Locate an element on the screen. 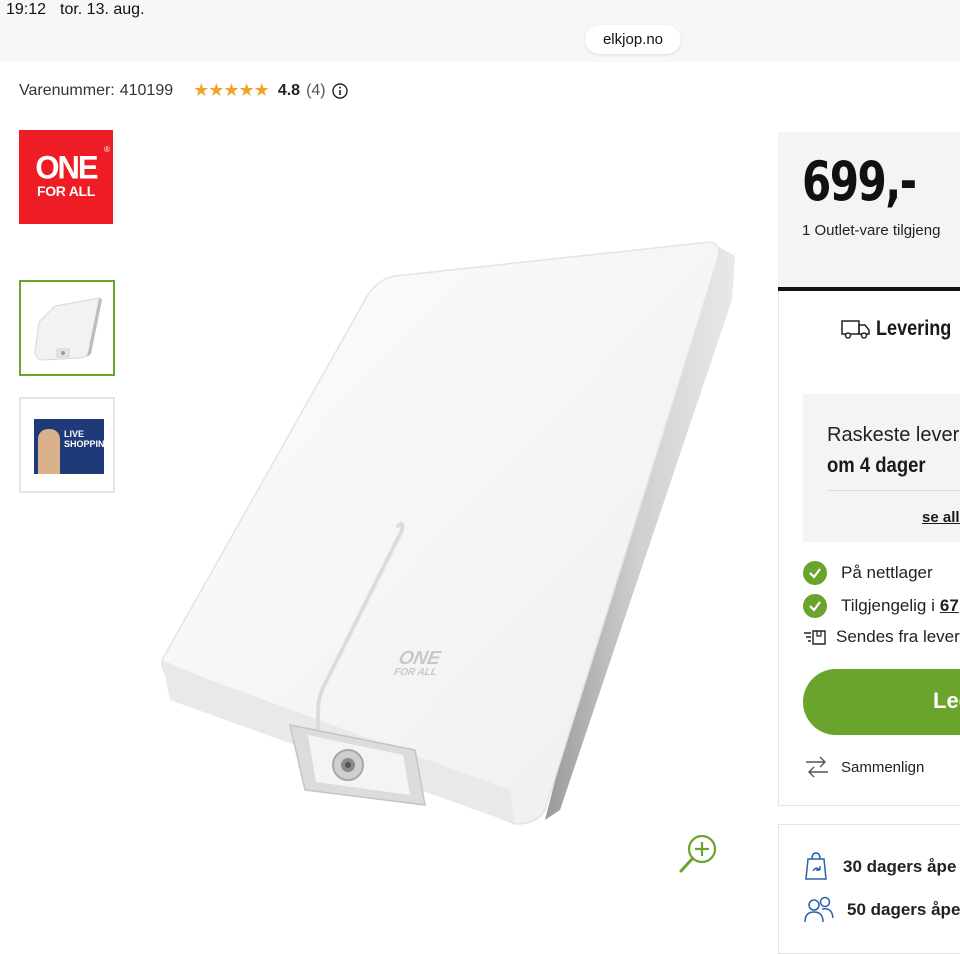 Image resolution: width=960 pixels, height=954 pixels. live-shopping-image: LIVESHOPPING is located at coordinates (69, 446).